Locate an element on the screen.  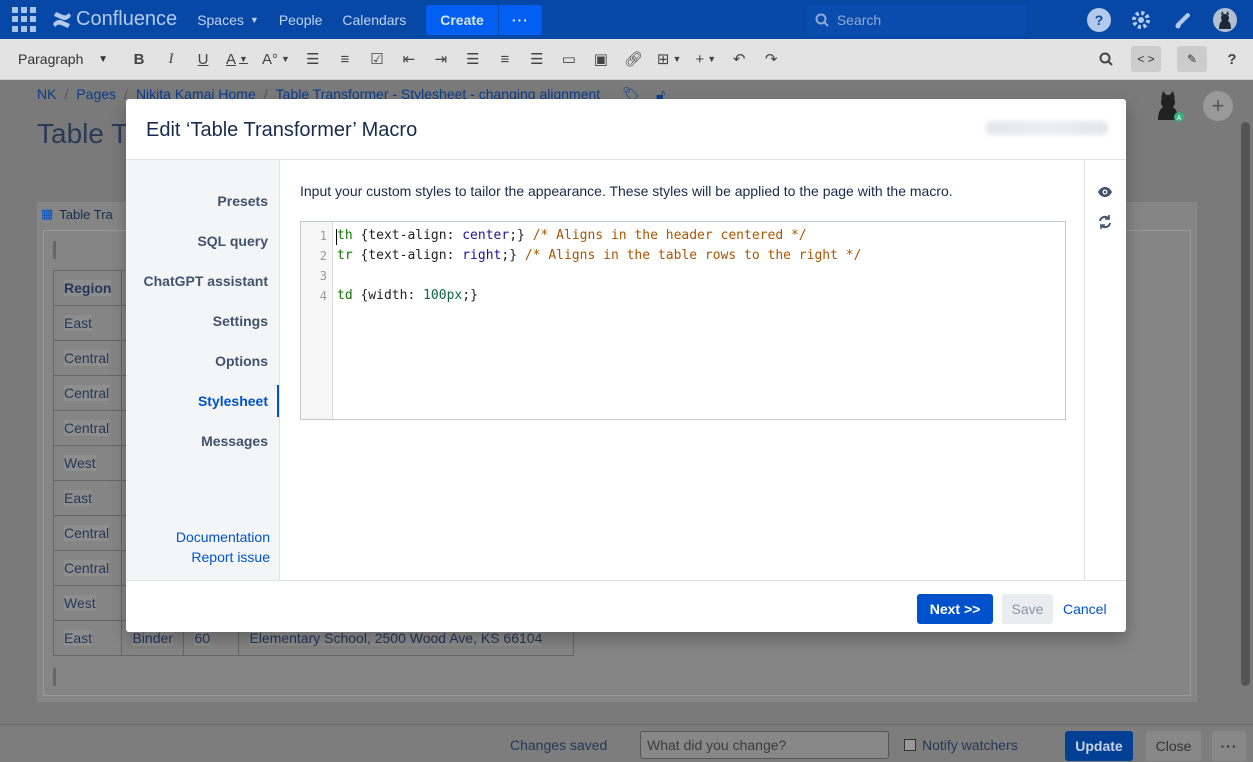
text-color-icon: A ▼ is located at coordinates (237, 59).